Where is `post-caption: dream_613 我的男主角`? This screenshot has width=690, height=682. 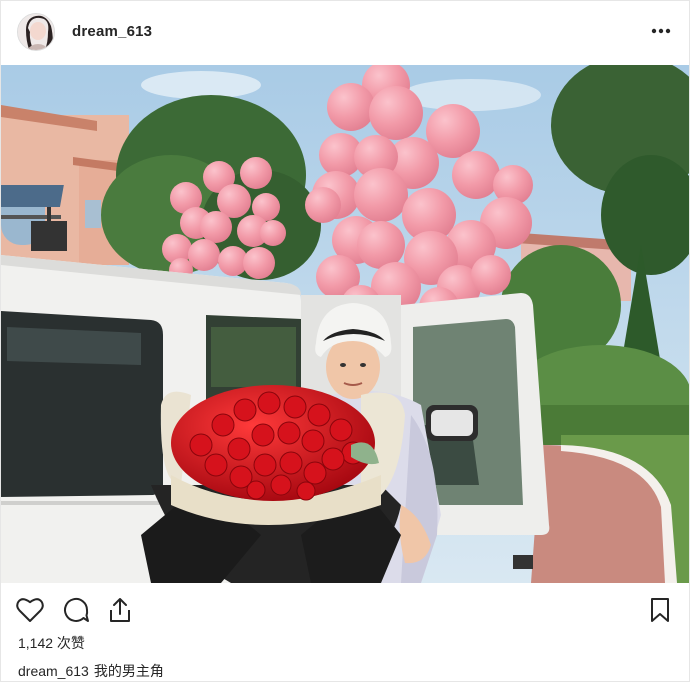
post-caption: dream_613 我的男主角 is located at coordinates (91, 671).